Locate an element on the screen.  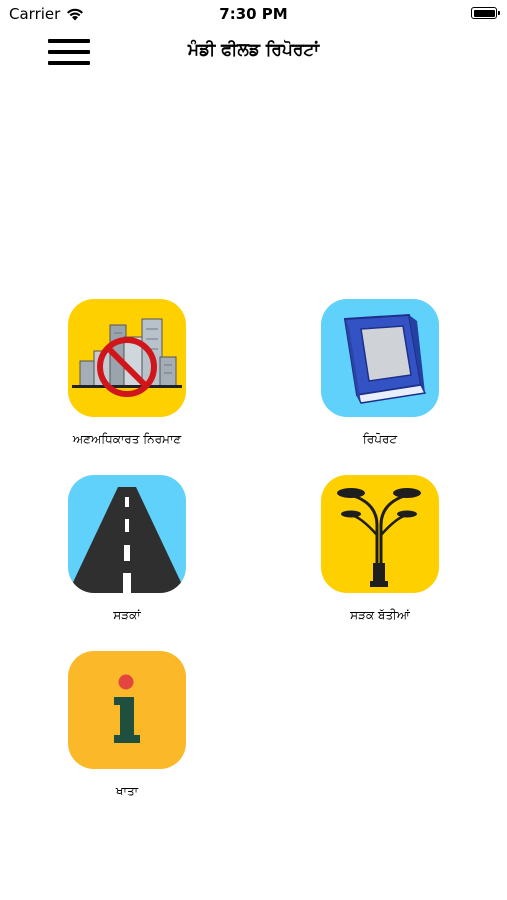
status-time: 7:30 PM is located at coordinates (253, 14).